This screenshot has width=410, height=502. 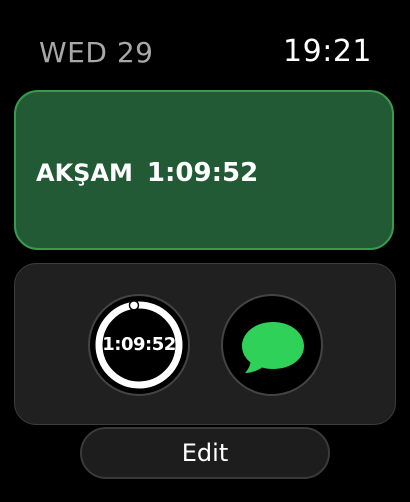 I want to click on messages-complication, so click(x=272, y=345).